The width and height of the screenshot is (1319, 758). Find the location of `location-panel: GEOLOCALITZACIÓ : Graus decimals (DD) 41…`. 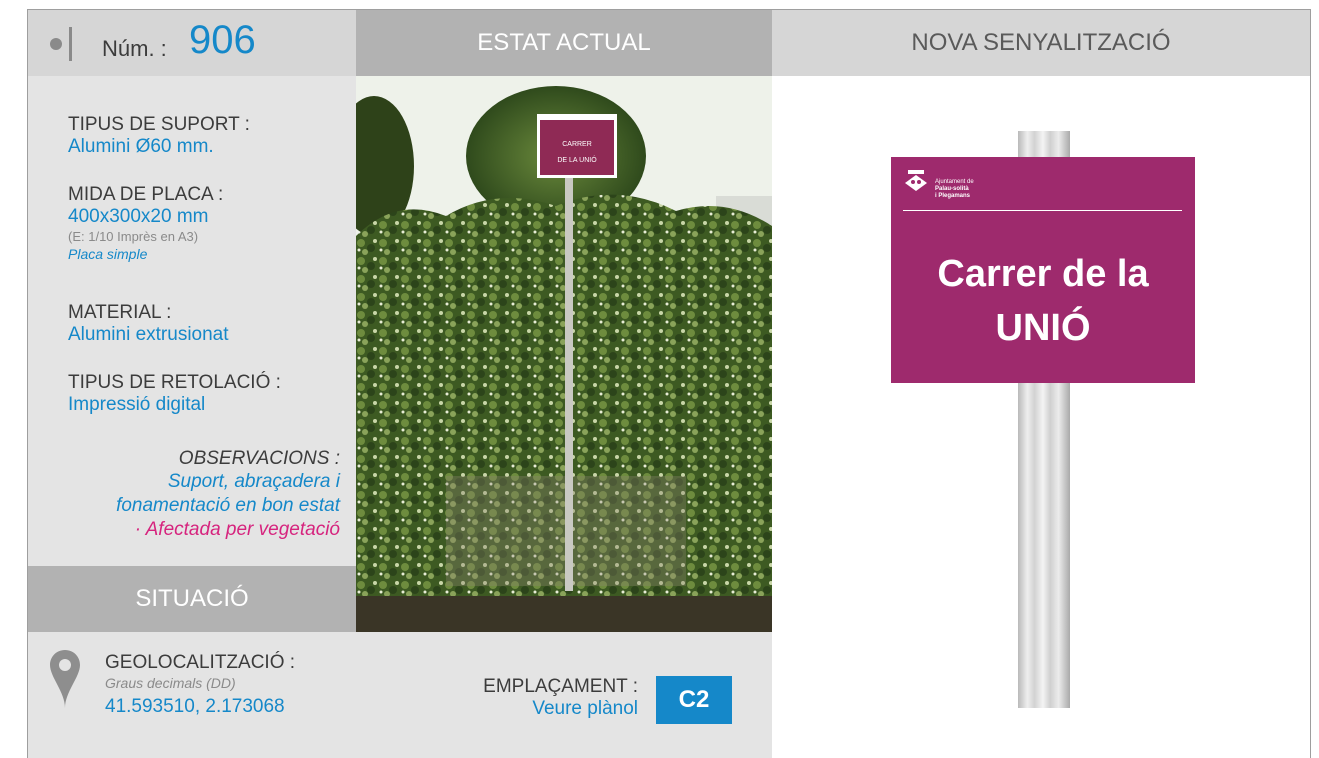

location-panel: GEOLOCALITZACIÓ : Graus decimals (DD) 41… is located at coordinates (400, 695).